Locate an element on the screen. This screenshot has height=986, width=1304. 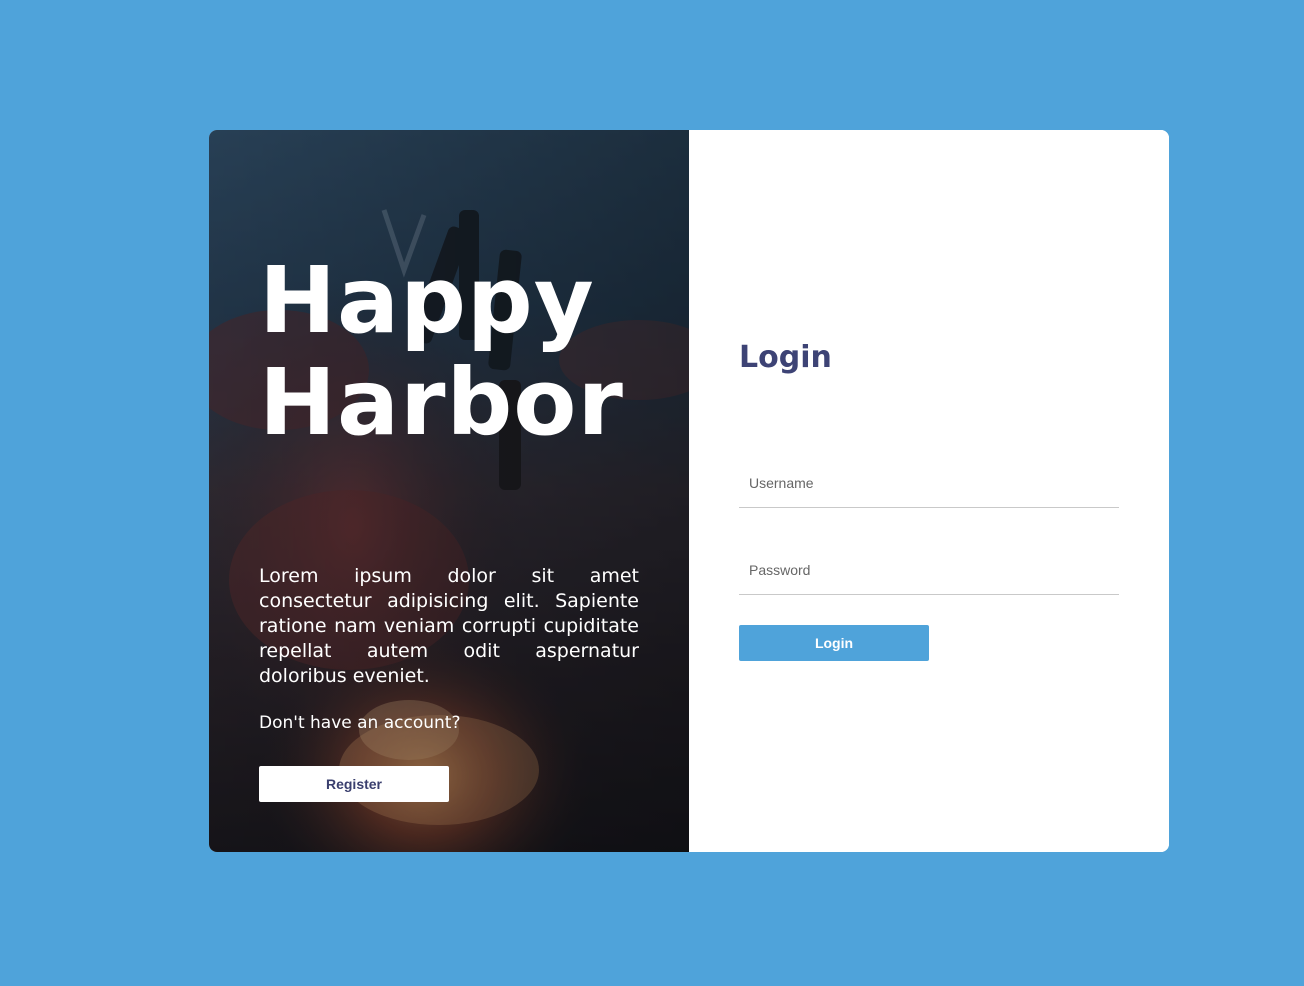
password-field is located at coordinates (929, 570).